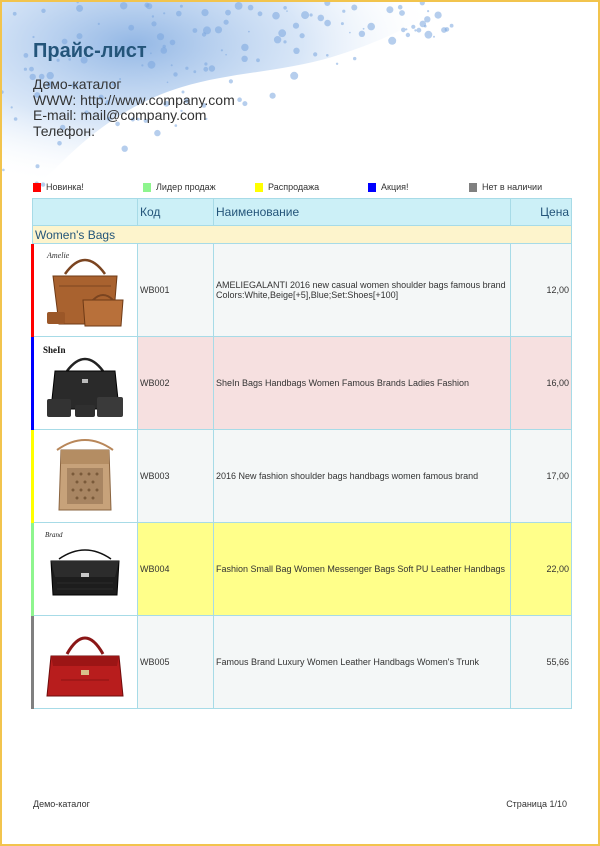 This screenshot has height=846, width=600. I want to click on product-price: 22,00, so click(541, 569).